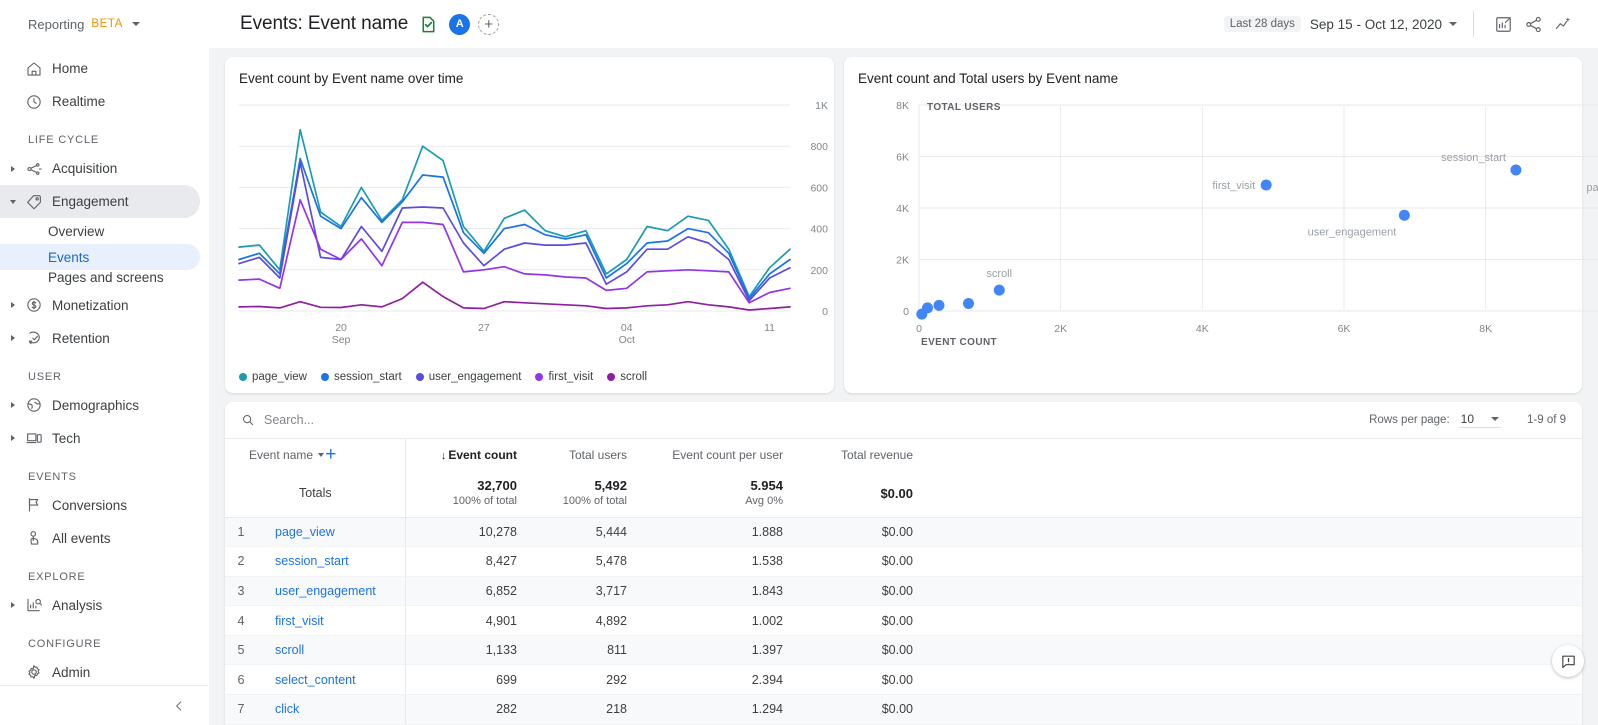 This screenshot has width=1598, height=725. I want to click on table-row: 5 scroll 1,133 811 1.397 $0.00, so click(903, 650).